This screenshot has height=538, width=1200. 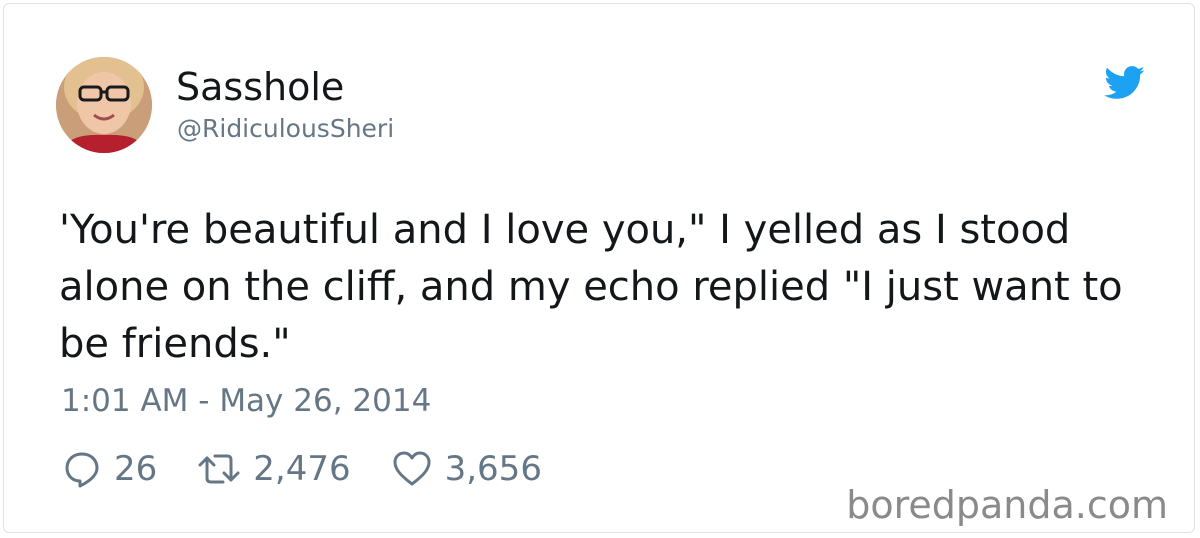 I want to click on like-count: 3,656, so click(x=493, y=469).